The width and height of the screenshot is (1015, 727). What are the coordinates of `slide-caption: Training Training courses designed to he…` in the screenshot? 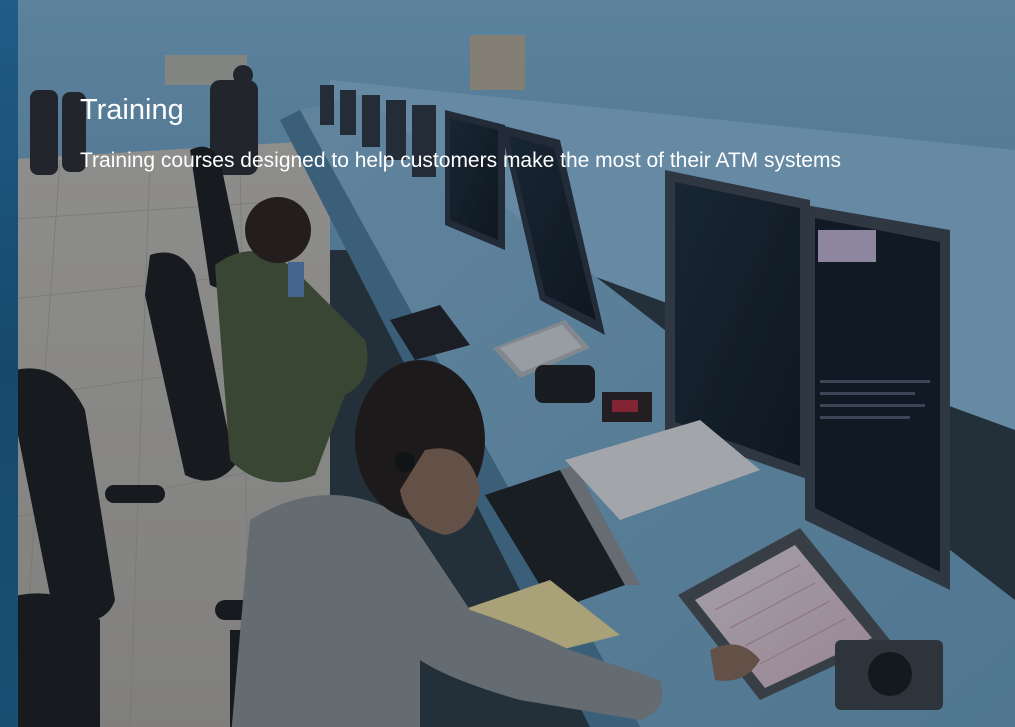 It's located at (490, 133).